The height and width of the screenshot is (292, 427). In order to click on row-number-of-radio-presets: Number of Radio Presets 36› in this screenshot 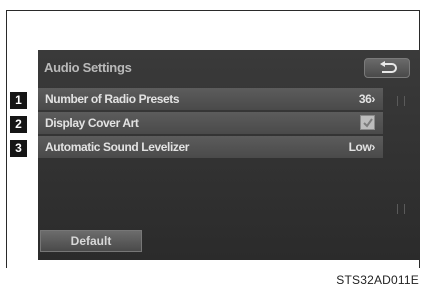, I will do `click(210, 99)`.